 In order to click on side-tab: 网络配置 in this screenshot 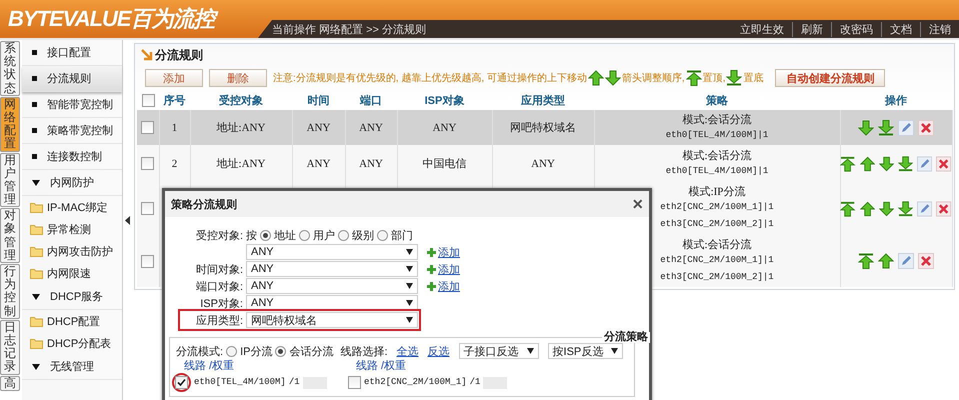, I will do `click(10, 124)`.